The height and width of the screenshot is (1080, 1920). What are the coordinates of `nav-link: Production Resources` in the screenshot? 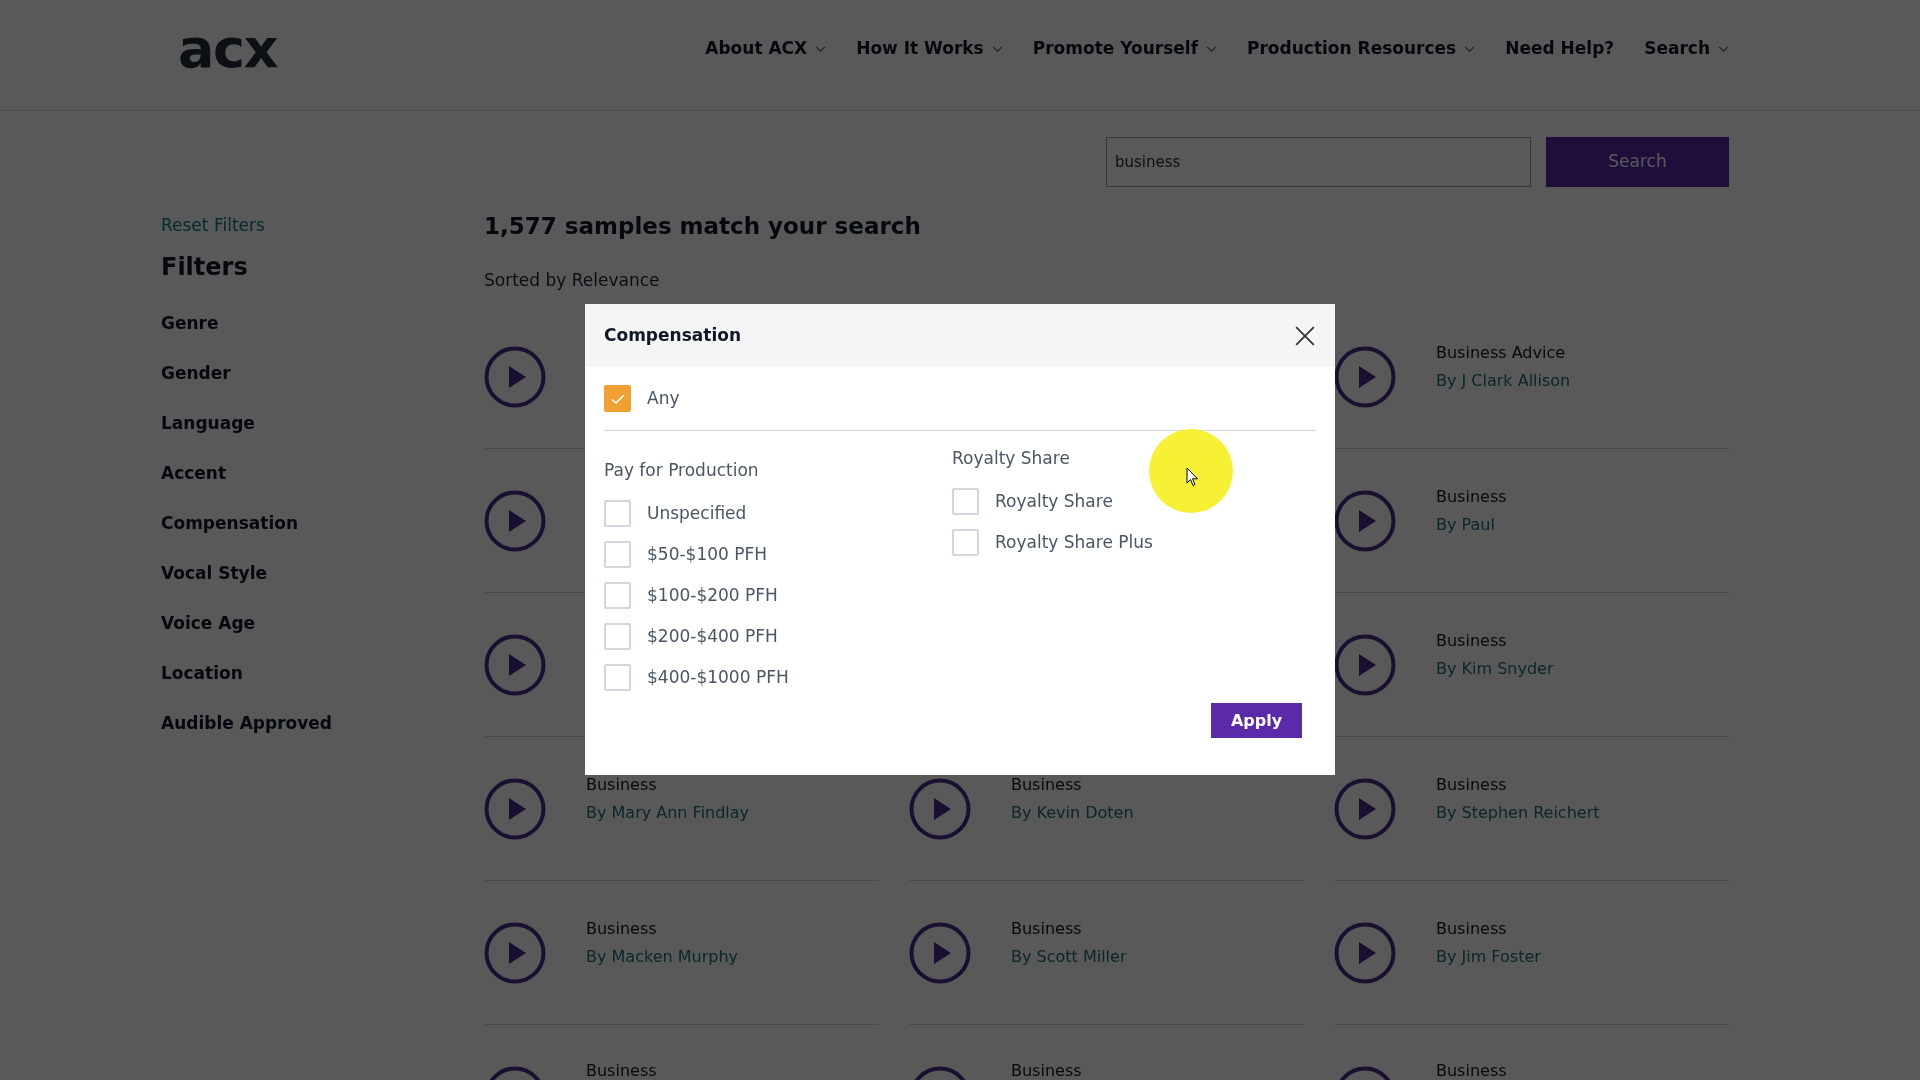 It's located at (1361, 49).